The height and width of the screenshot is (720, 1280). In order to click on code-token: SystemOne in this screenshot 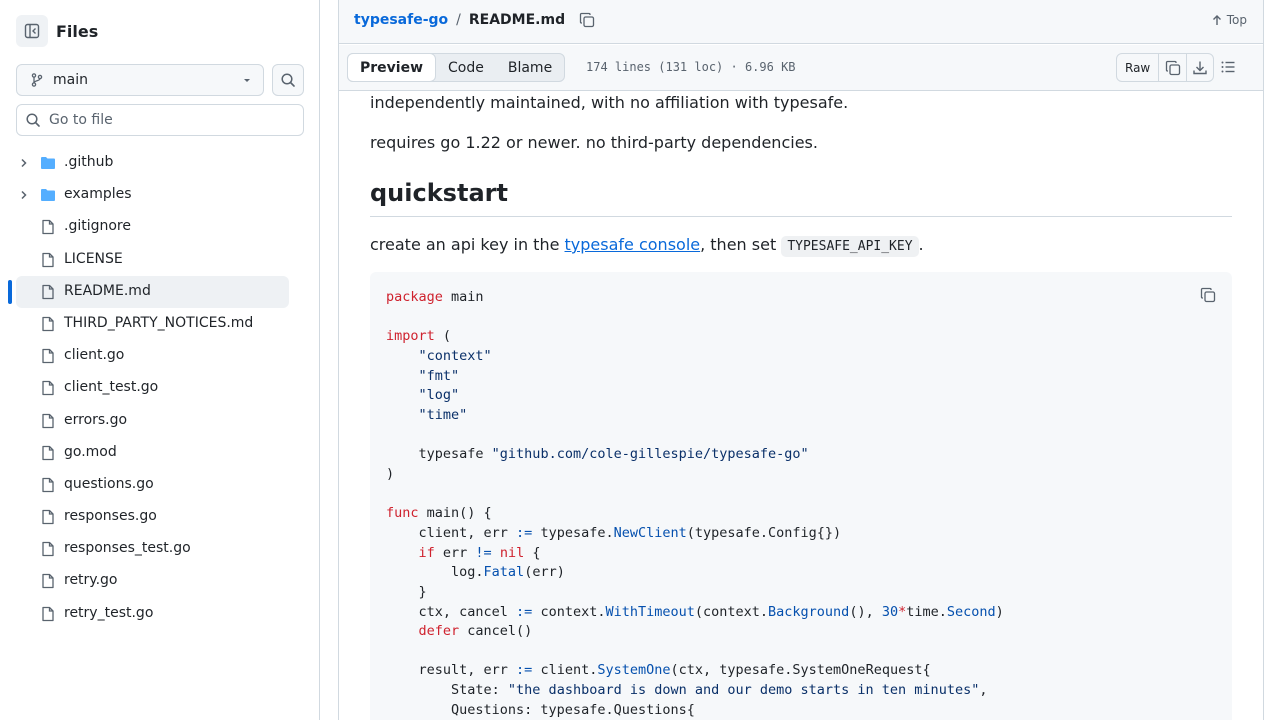, I will do `click(634, 670)`.